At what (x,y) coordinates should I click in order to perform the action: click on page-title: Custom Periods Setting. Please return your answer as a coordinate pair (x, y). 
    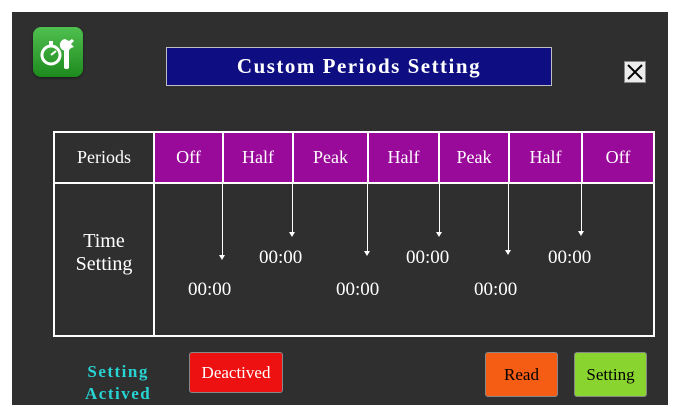
    Looking at the image, I should click on (359, 66).